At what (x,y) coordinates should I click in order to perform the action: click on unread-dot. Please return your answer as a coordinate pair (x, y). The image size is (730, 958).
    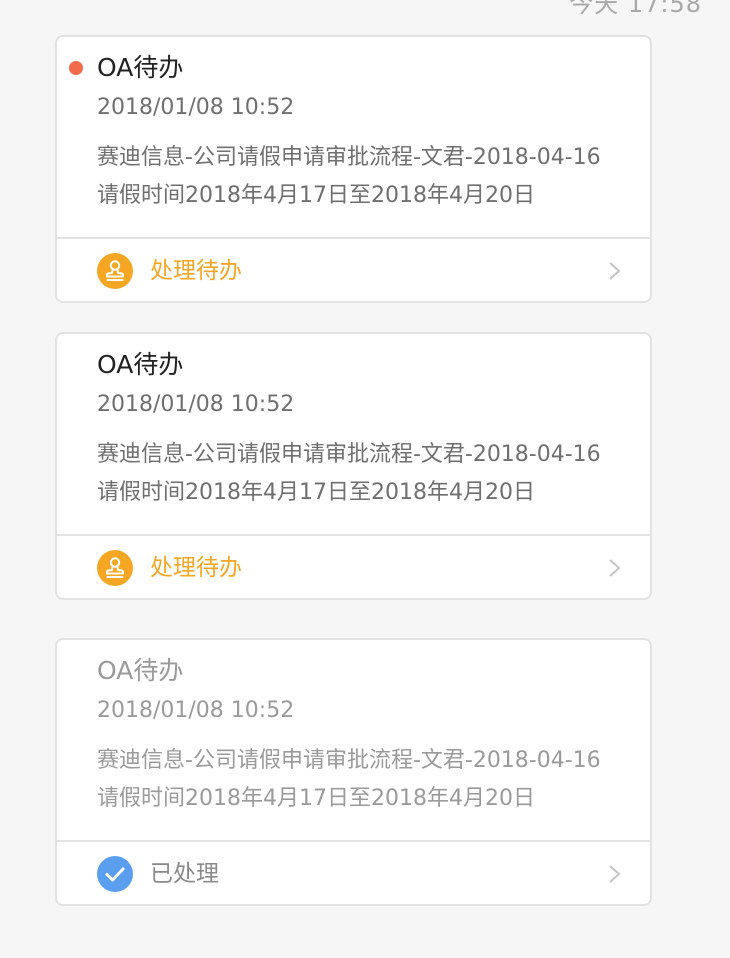
    Looking at the image, I should click on (76, 68).